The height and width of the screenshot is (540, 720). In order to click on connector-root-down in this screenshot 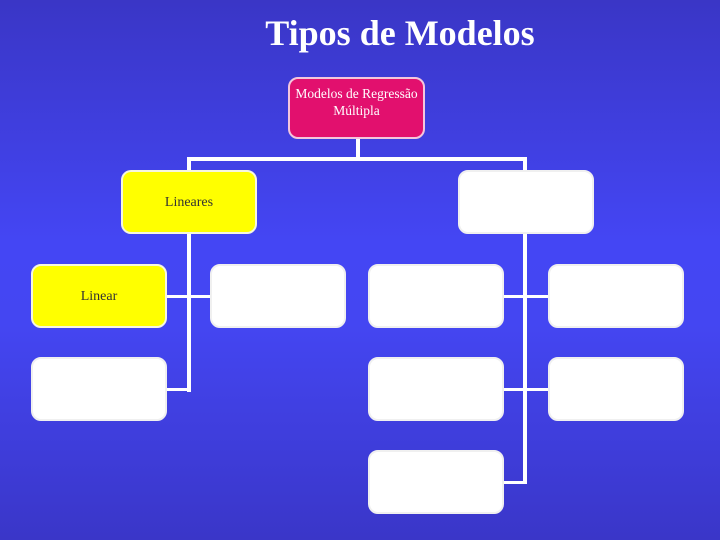, I will do `click(358, 148)`.